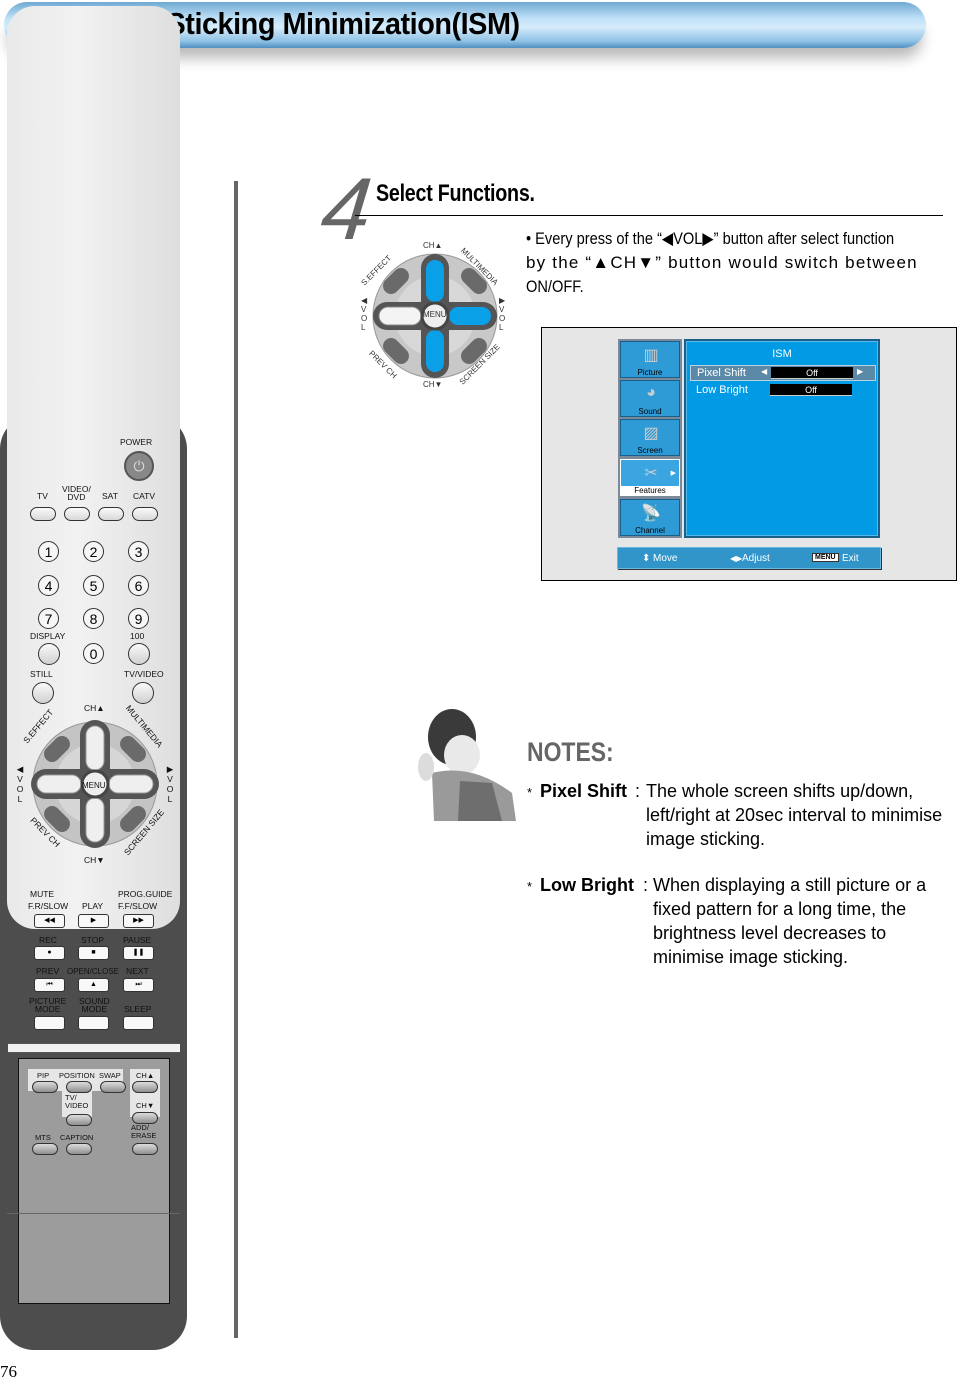 Image resolution: width=957 pixels, height=1383 pixels. What do you see at coordinates (43, 514) in the screenshot?
I see `tv-button` at bounding box center [43, 514].